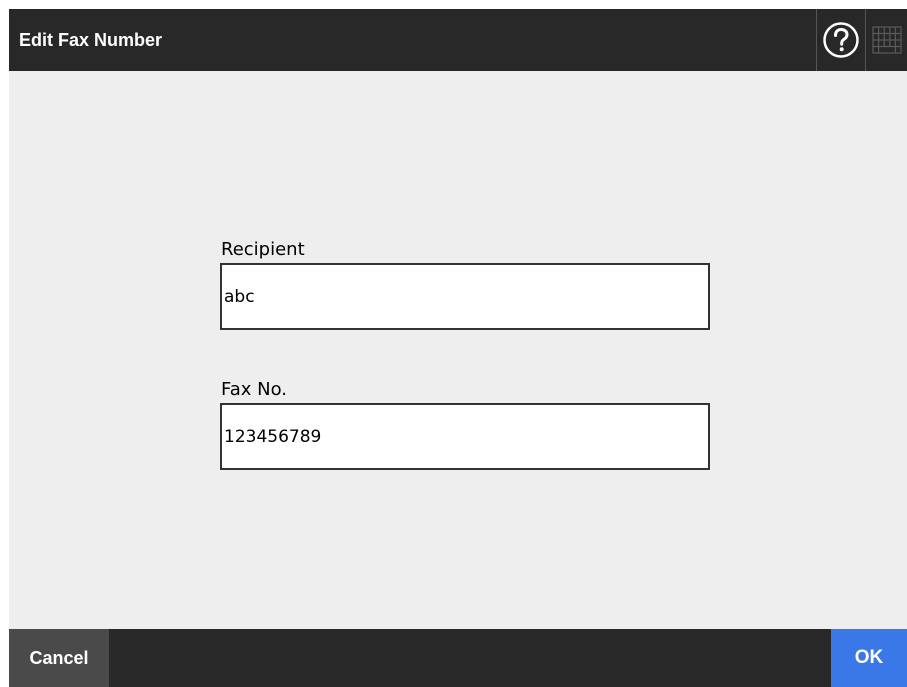 The height and width of the screenshot is (687, 907). I want to click on help-button, so click(840, 40).